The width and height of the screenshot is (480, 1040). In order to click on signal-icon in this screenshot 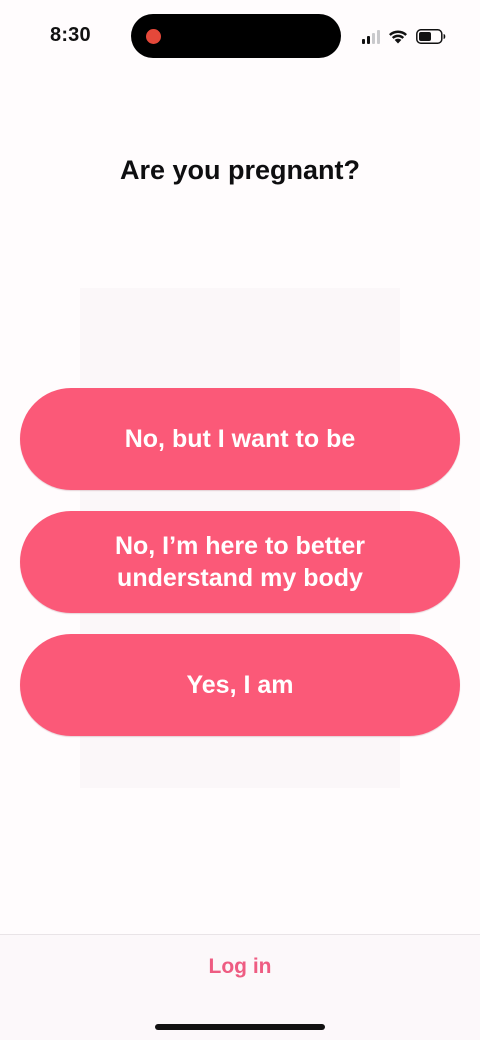, I will do `click(371, 36)`.